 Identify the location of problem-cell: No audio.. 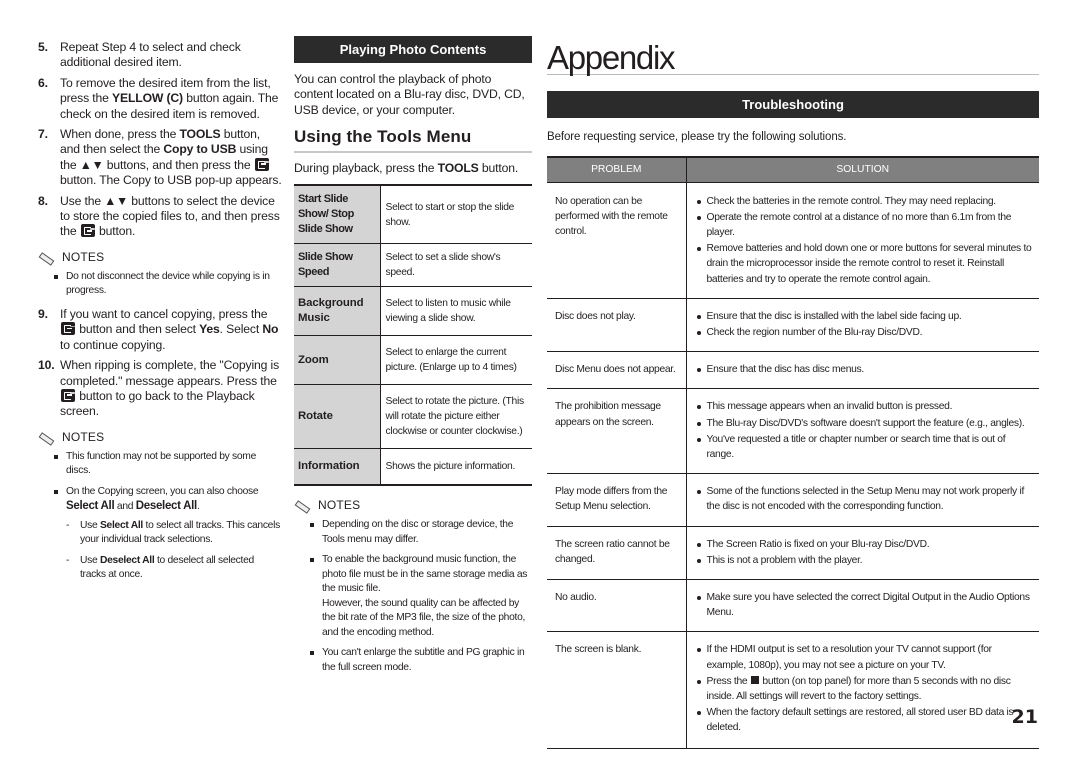
(617, 606).